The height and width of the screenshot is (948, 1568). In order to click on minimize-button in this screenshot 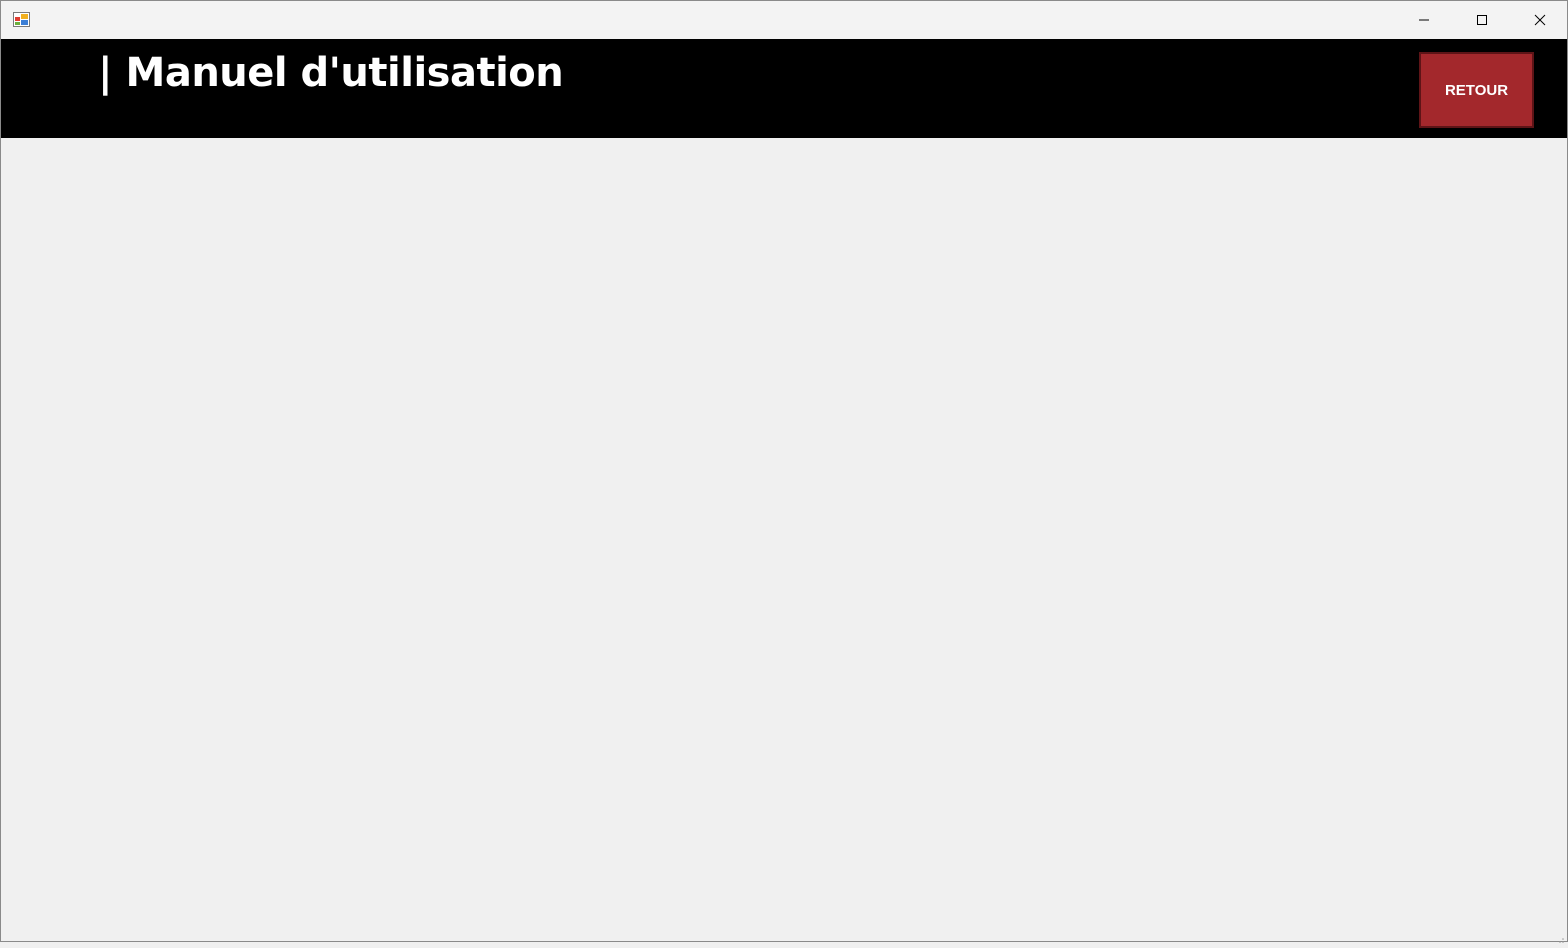, I will do `click(1424, 20)`.